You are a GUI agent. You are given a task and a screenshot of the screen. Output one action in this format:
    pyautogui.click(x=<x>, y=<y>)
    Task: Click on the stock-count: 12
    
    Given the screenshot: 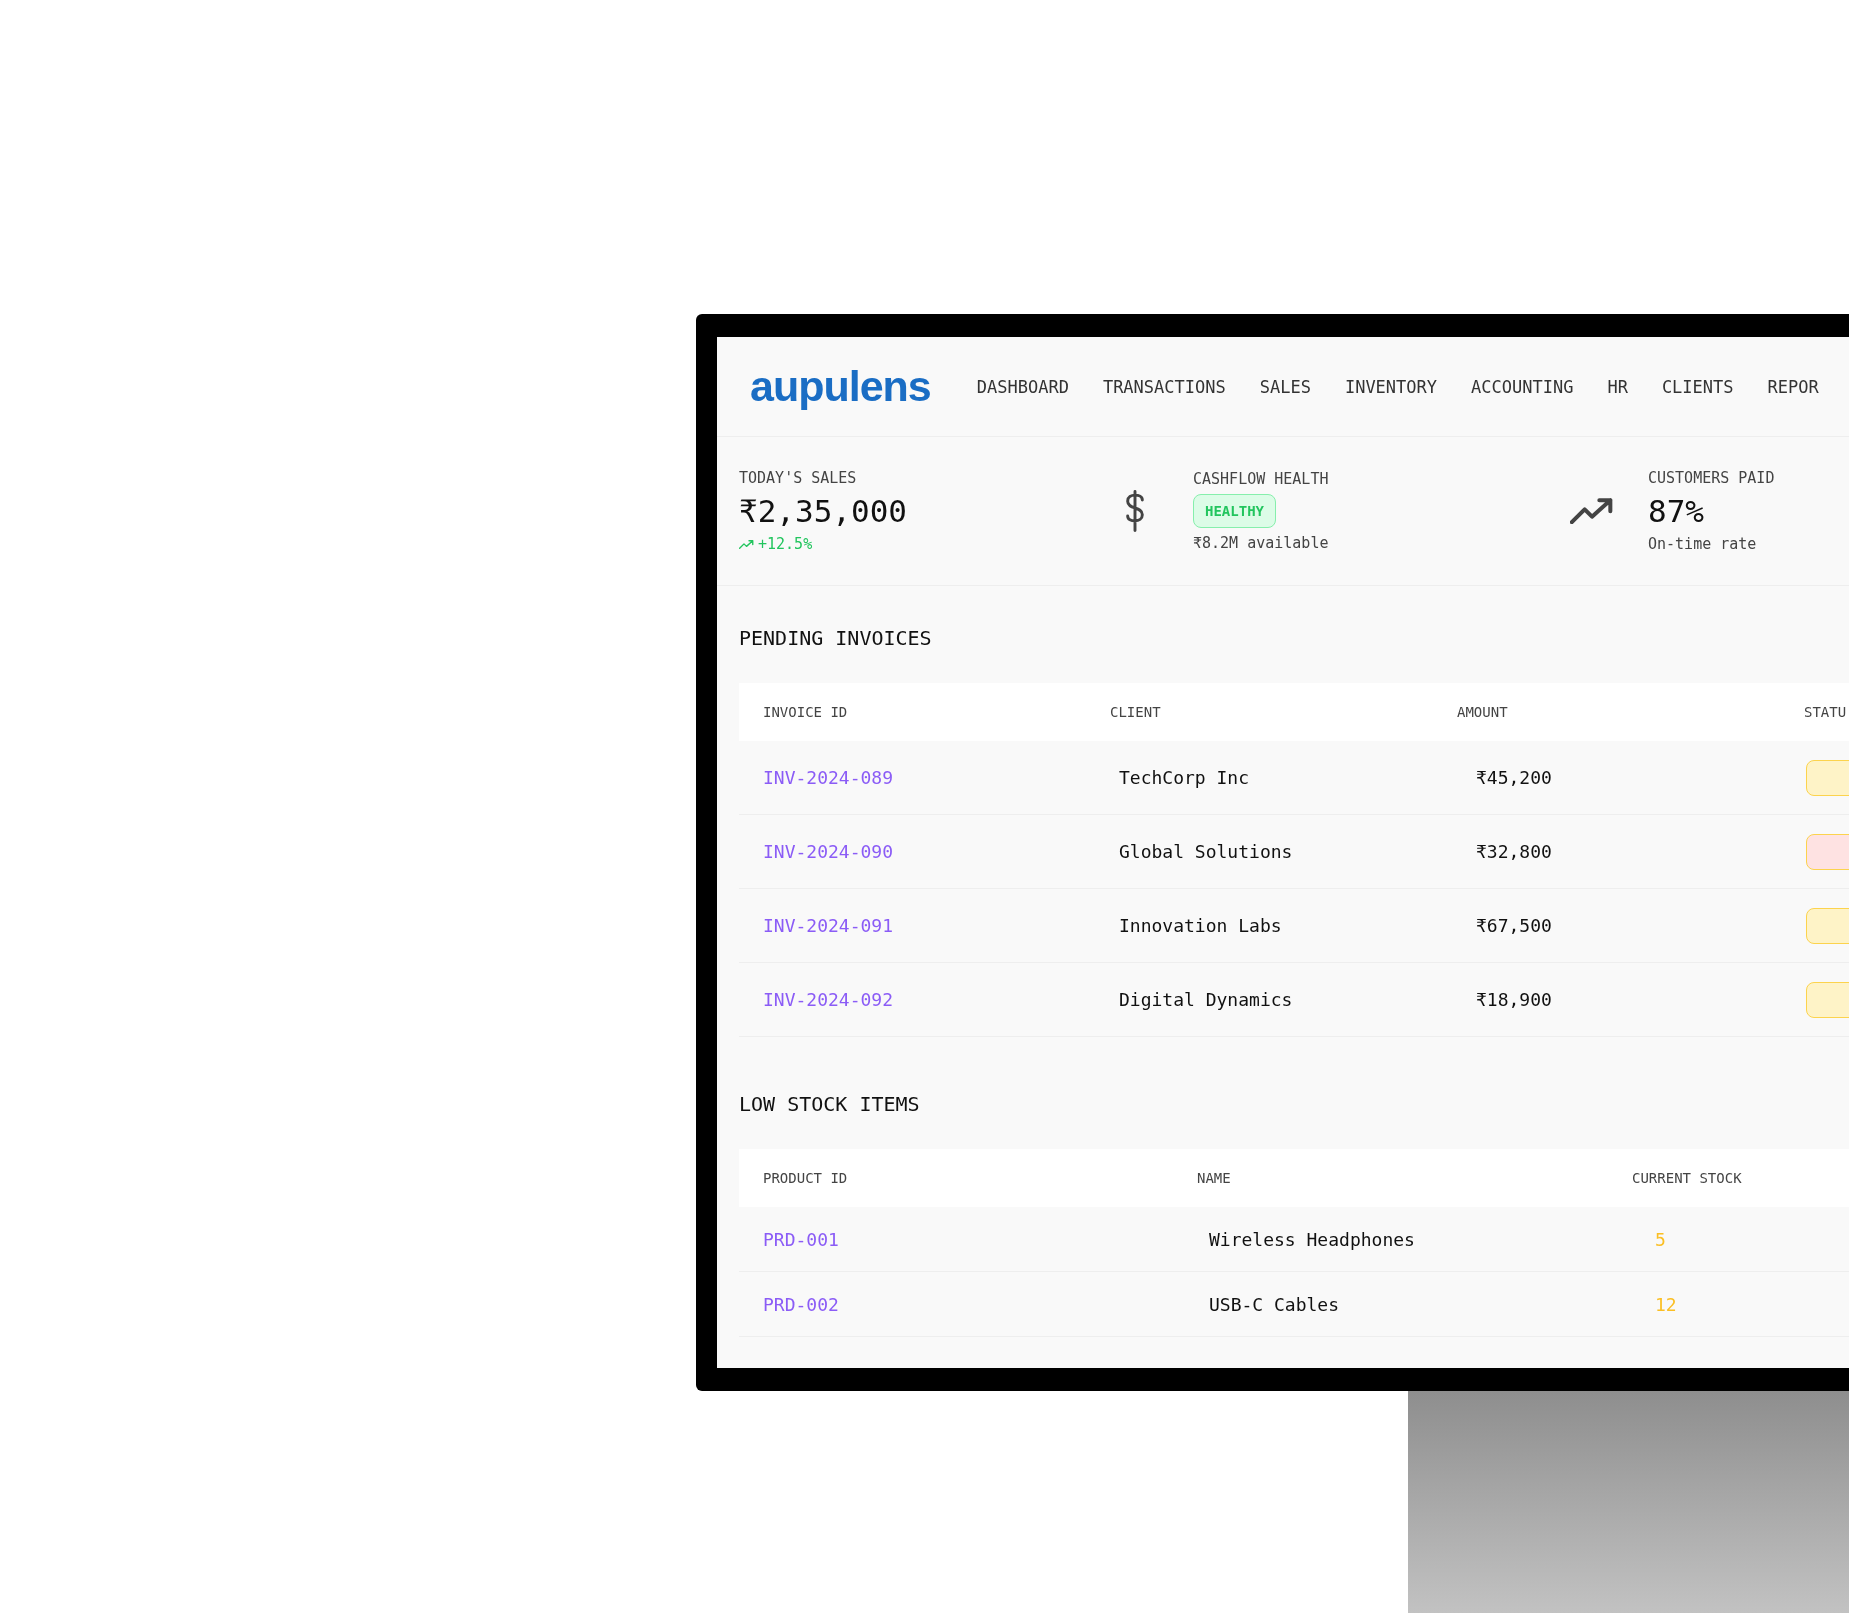 What is the action you would take?
    pyautogui.click(x=1666, y=1304)
    